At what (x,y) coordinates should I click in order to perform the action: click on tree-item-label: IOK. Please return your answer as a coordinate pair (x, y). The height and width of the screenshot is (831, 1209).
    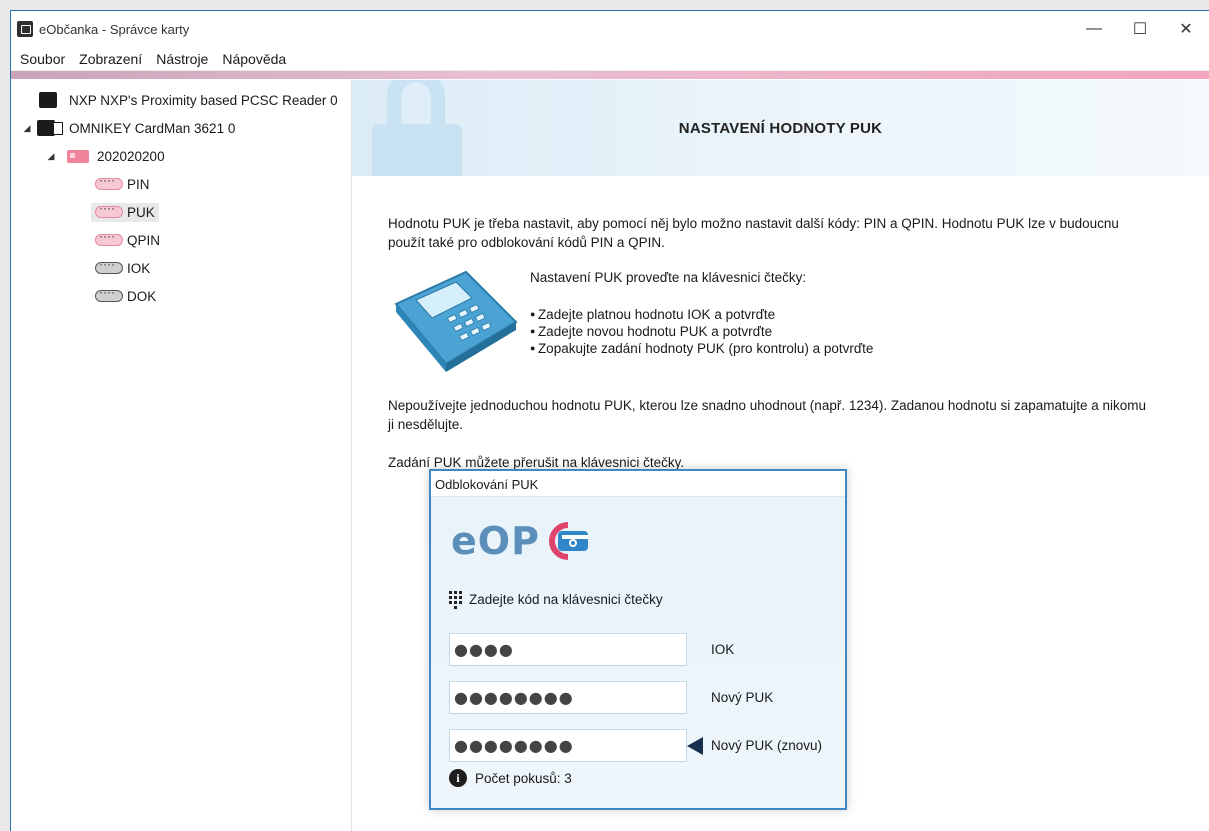
    Looking at the image, I should click on (139, 268).